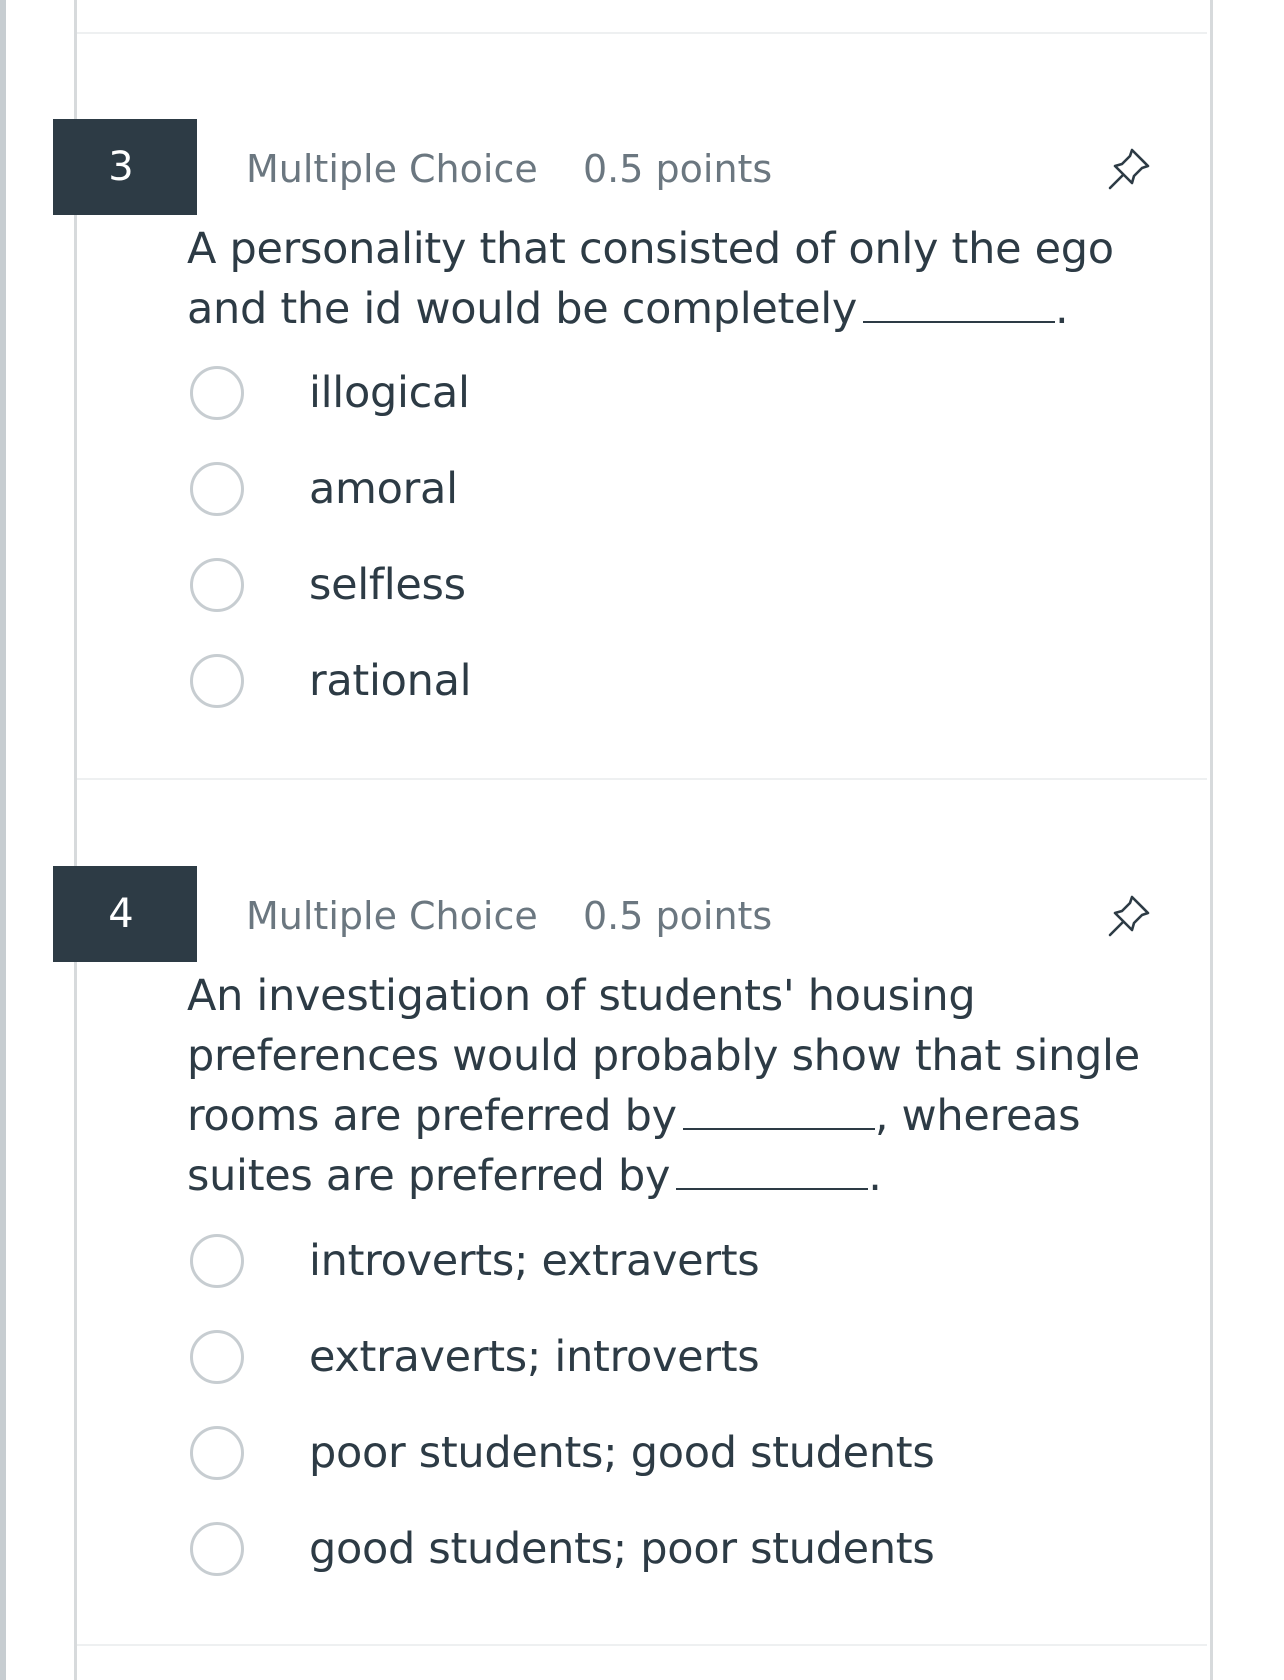 This screenshot has width=1284, height=1680. I want to click on question-text-line: and the id would be completely., so click(667, 309).